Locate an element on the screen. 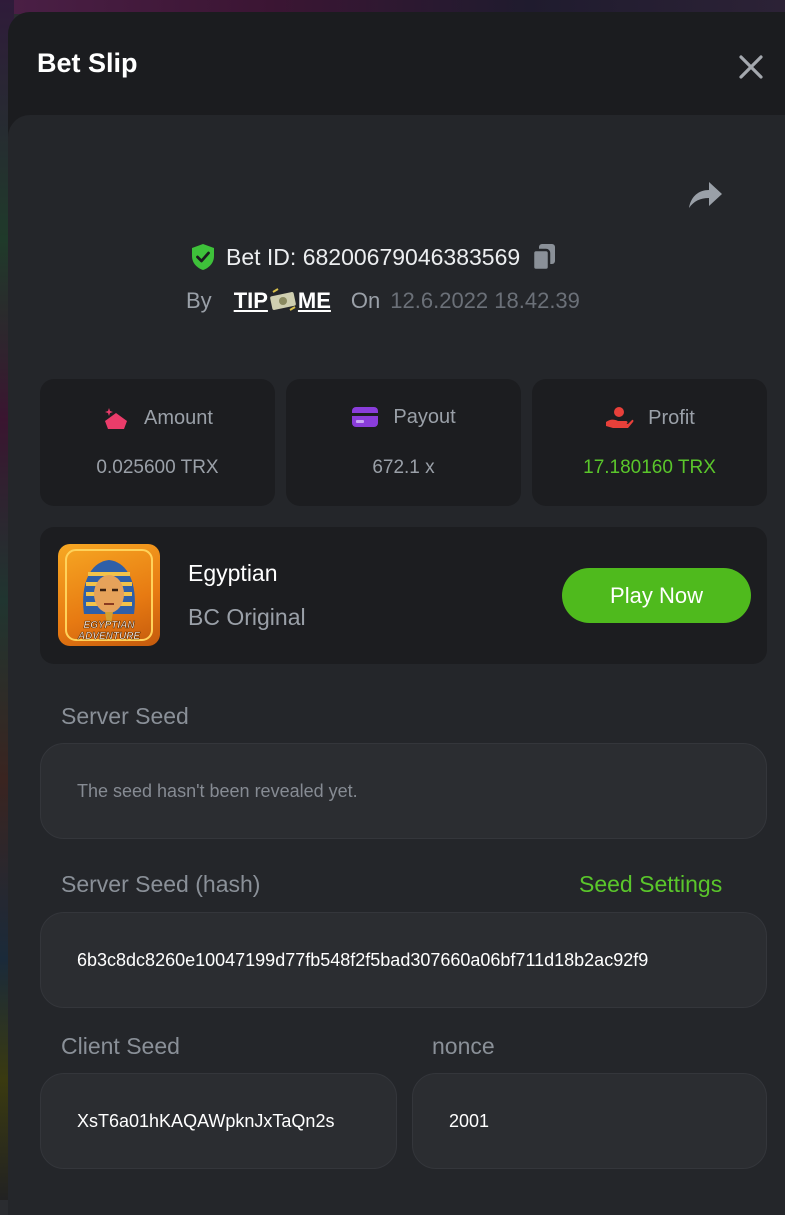 This screenshot has height=1215, width=785. close-button is located at coordinates (751, 67).